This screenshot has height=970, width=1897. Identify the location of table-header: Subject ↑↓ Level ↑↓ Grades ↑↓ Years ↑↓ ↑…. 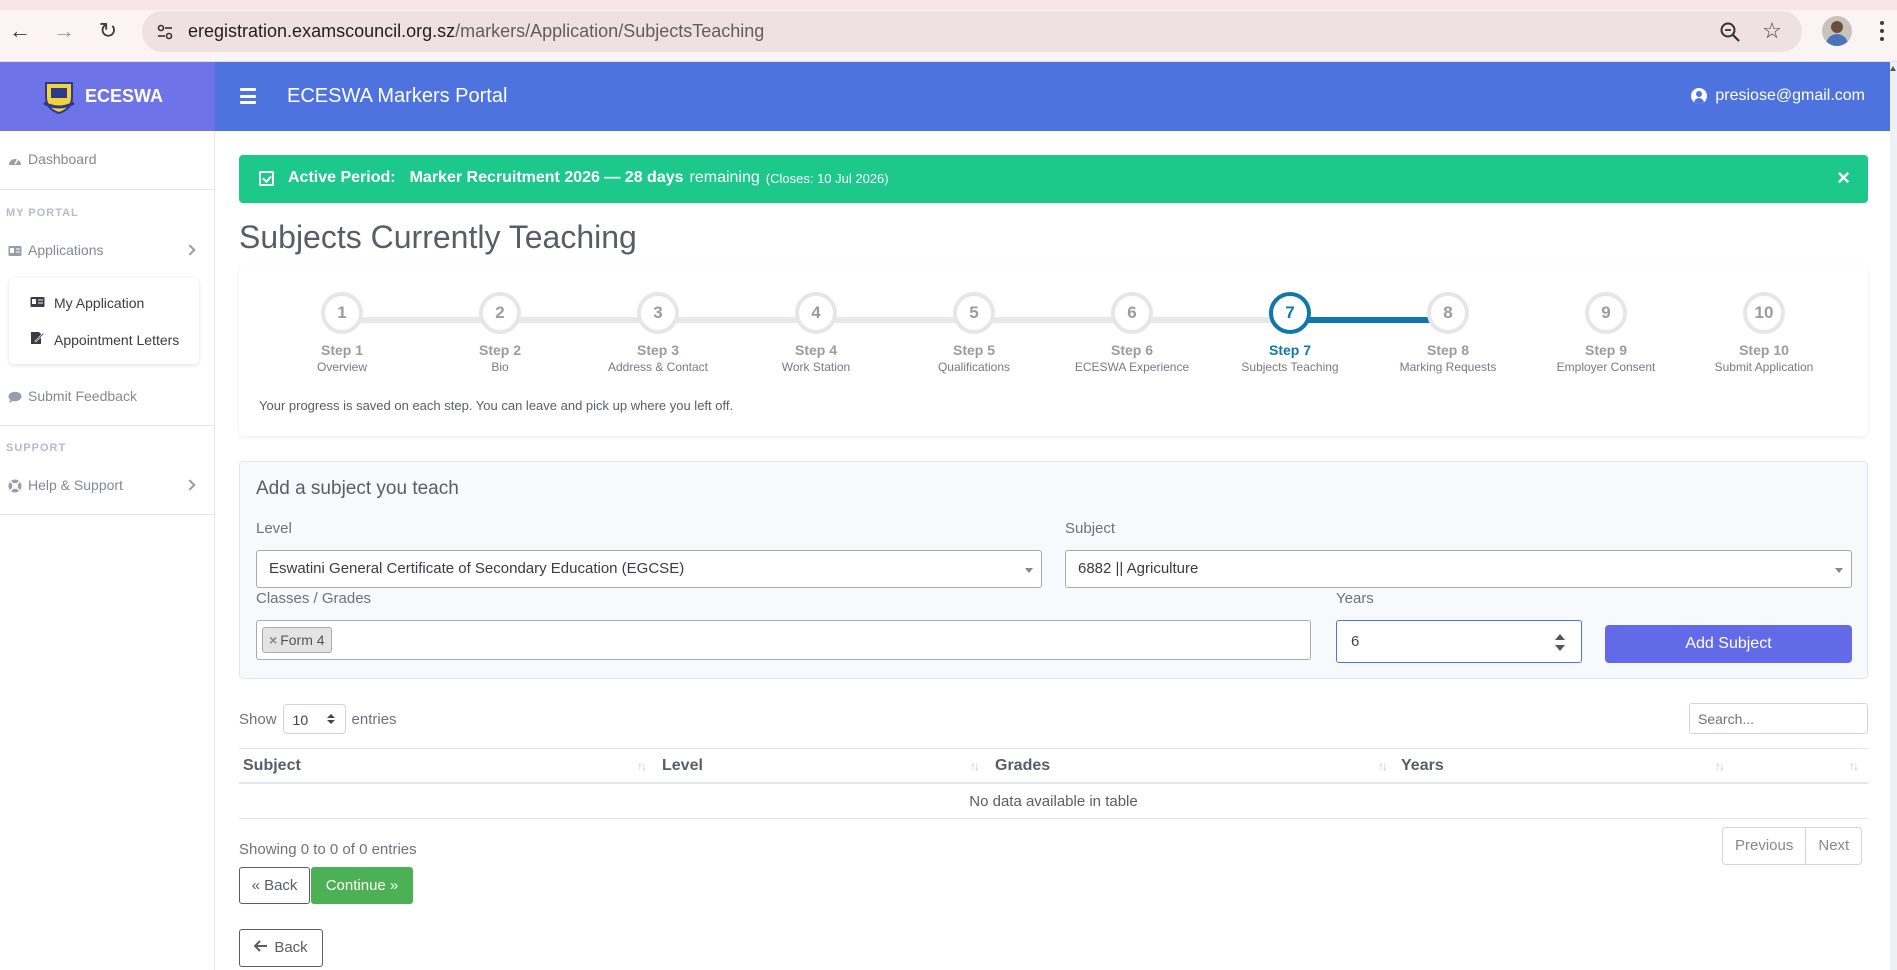
(1053, 766).